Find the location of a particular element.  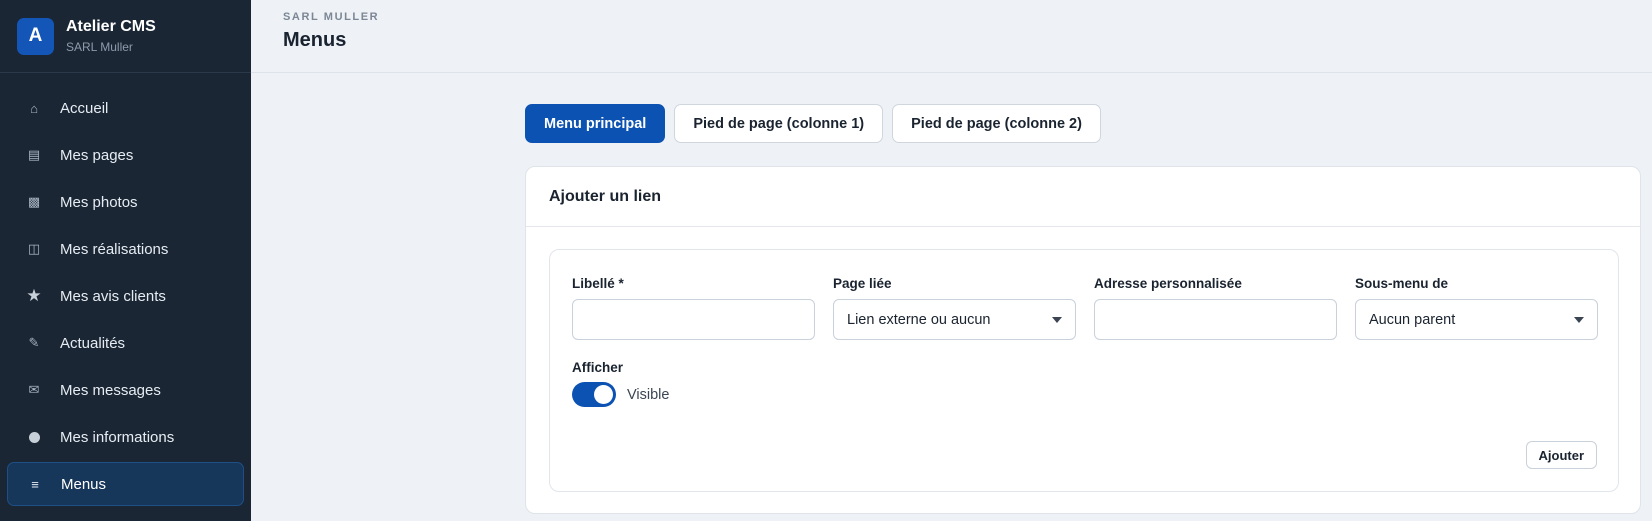

sidebar-item-label: Mes photos is located at coordinates (99, 202).